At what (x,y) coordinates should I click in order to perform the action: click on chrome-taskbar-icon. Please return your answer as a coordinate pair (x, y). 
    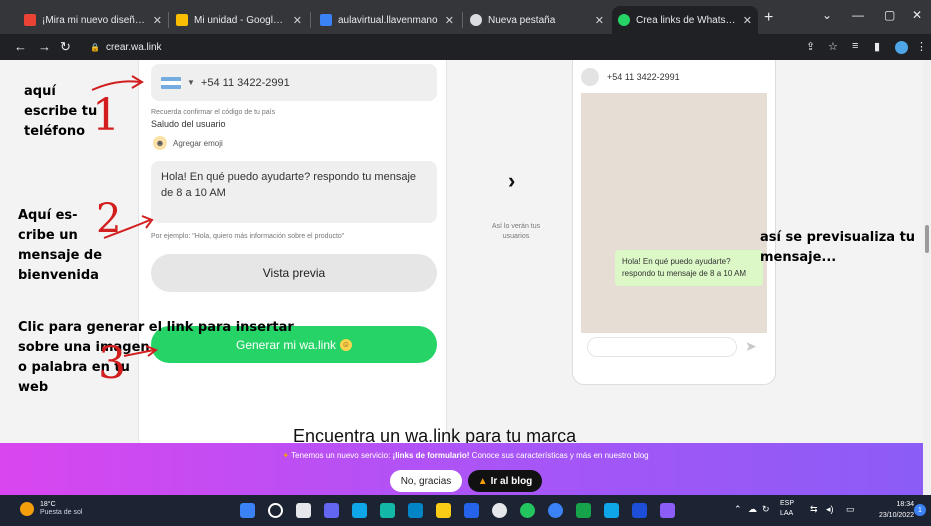
    Looking at the image, I should click on (527, 510).